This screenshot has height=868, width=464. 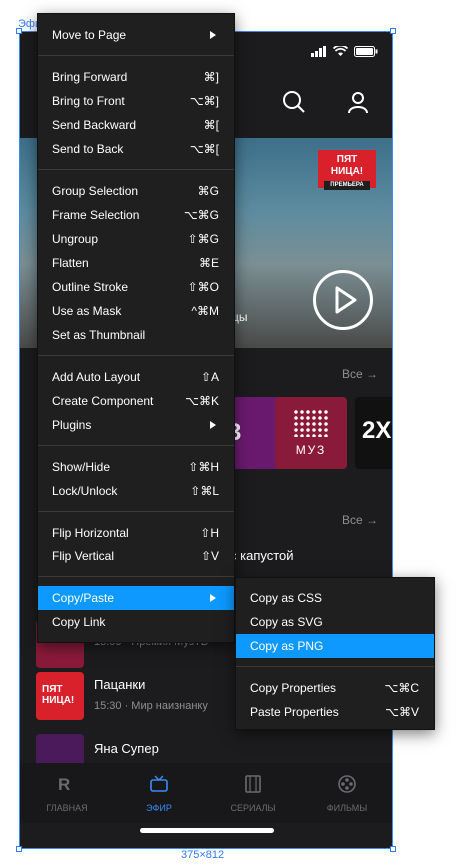 What do you see at coordinates (136, 215) in the screenshot?
I see `menu-item-frame-selection: Frame Selection ⌥⌘G` at bounding box center [136, 215].